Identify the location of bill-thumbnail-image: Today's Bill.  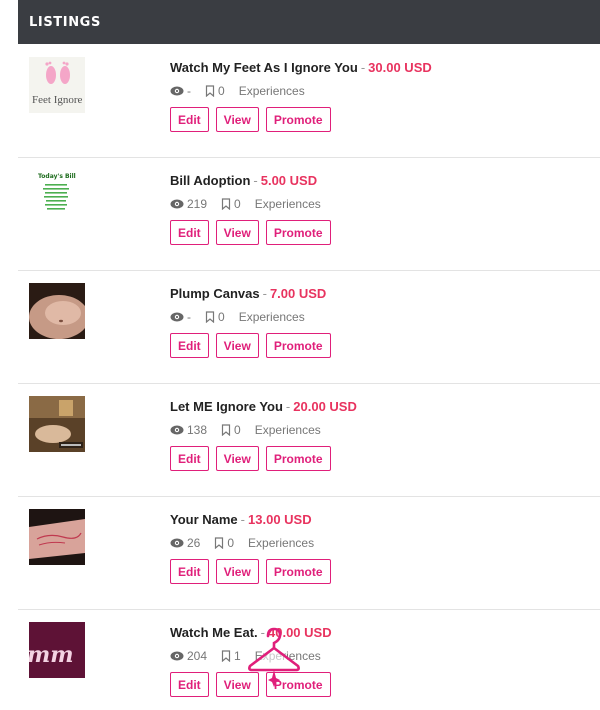
(57, 198).